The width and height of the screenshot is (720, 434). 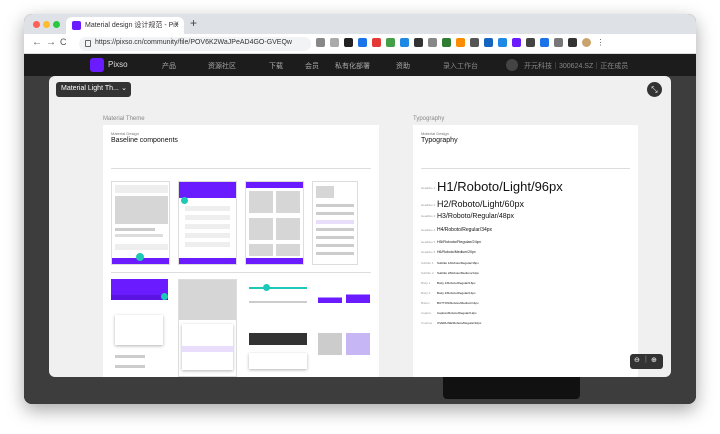 What do you see at coordinates (360, 24) in the screenshot?
I see `tab-bar: Material design 设计规范 - Pix × +` at bounding box center [360, 24].